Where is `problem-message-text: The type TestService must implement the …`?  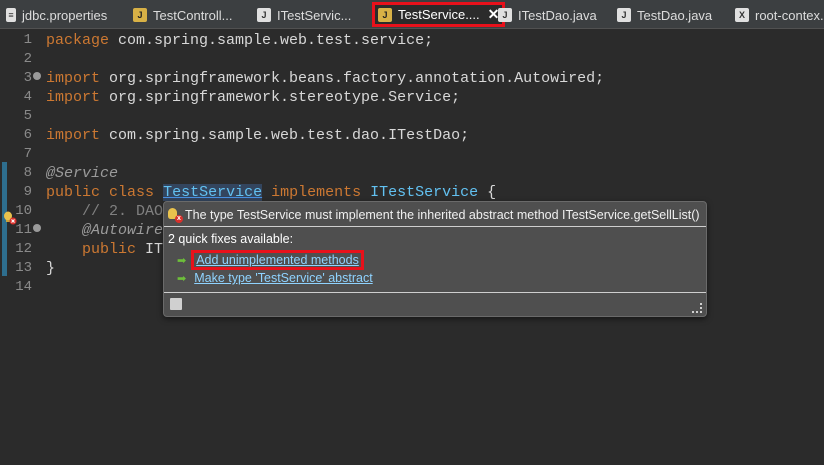
problem-message-text: The type TestService must implement the … is located at coordinates (442, 215).